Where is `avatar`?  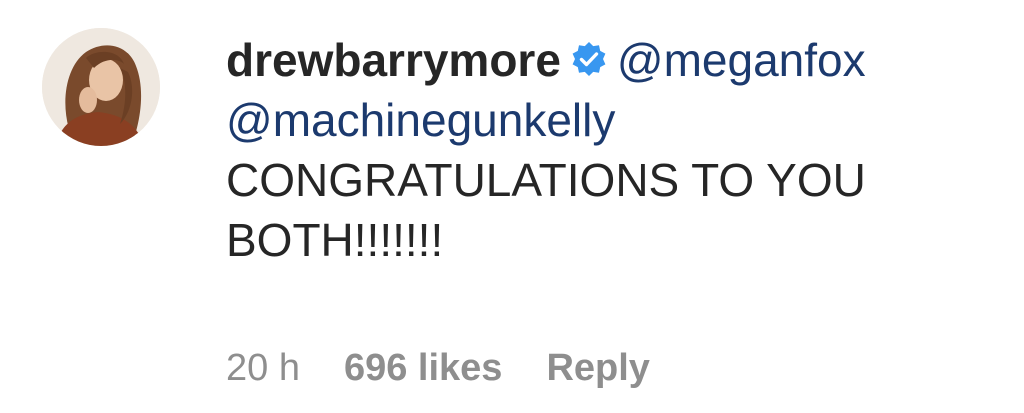 avatar is located at coordinates (101, 87).